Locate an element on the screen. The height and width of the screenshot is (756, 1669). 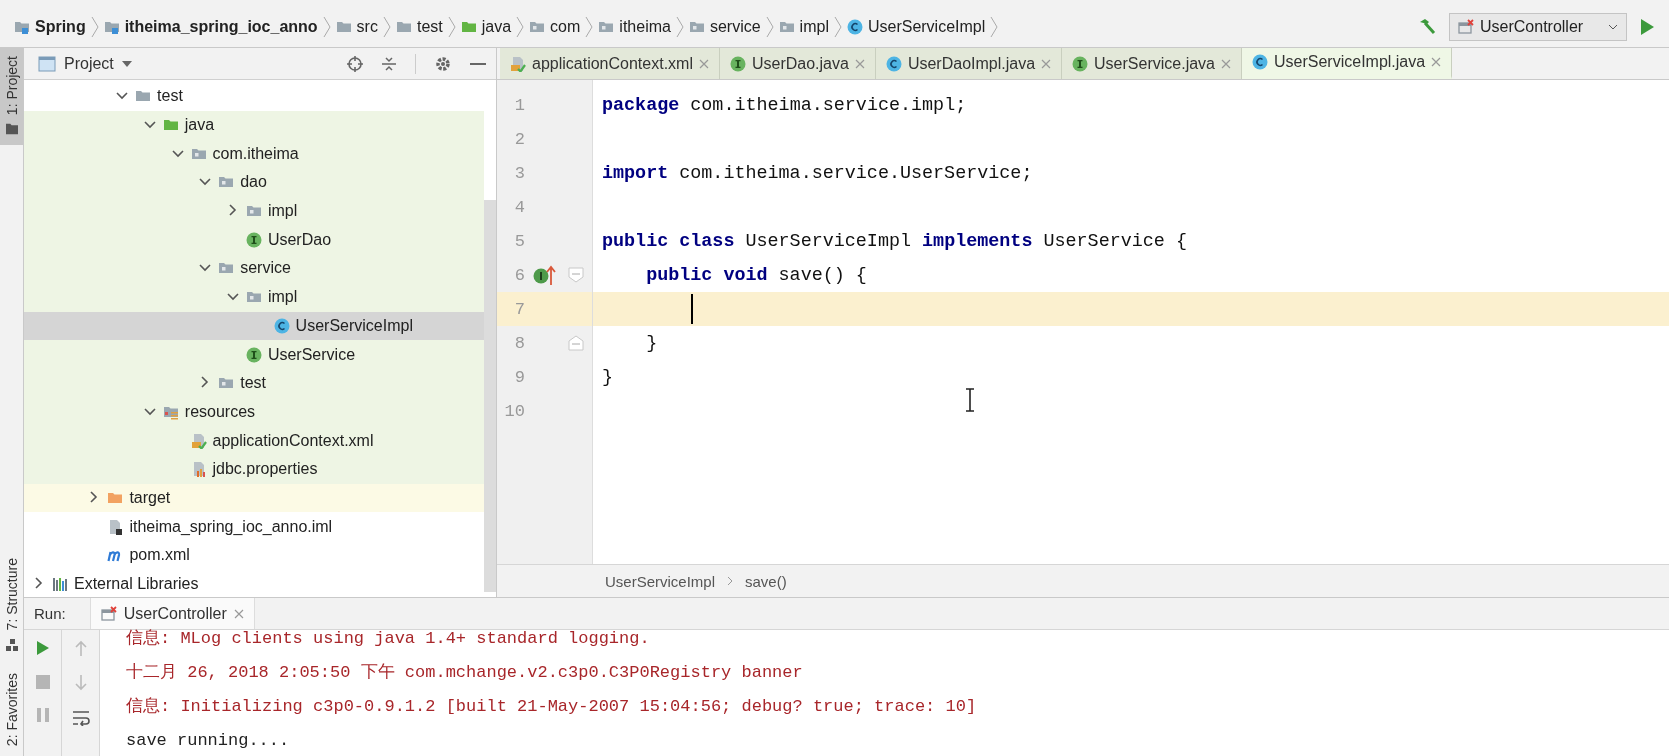
run-config-icon is located at coordinates (1466, 27).